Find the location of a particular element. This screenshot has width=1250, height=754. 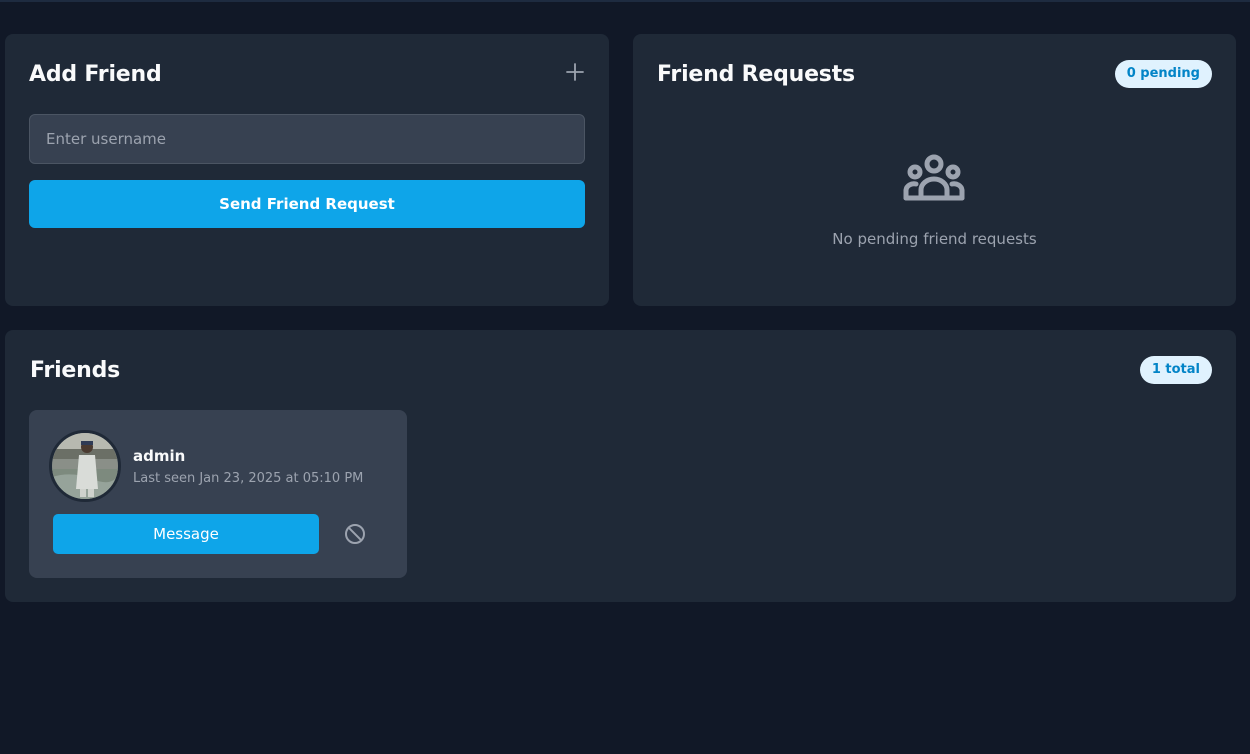

friends-title: Friends is located at coordinates (75, 370).